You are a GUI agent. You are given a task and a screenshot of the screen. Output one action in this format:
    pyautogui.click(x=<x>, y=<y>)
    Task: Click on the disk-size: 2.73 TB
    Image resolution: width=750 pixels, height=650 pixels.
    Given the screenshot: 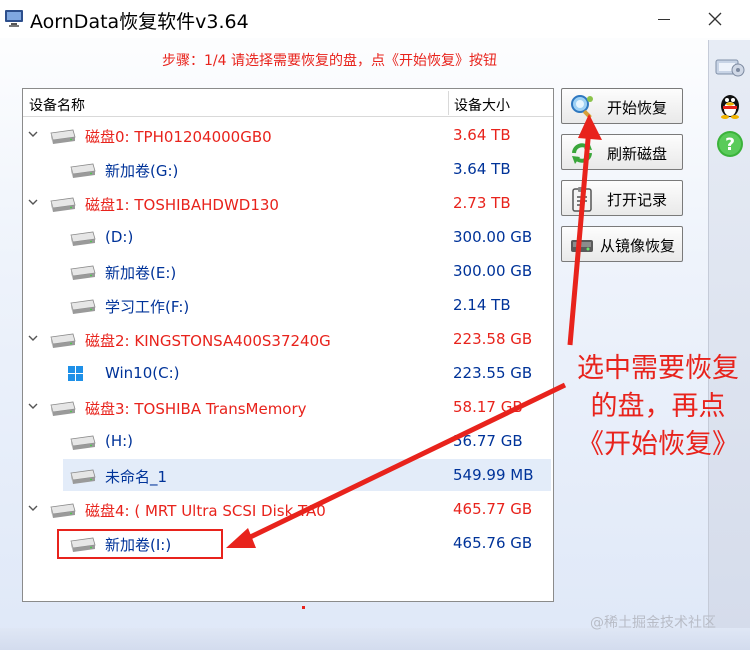 What is the action you would take?
    pyautogui.click(x=482, y=203)
    